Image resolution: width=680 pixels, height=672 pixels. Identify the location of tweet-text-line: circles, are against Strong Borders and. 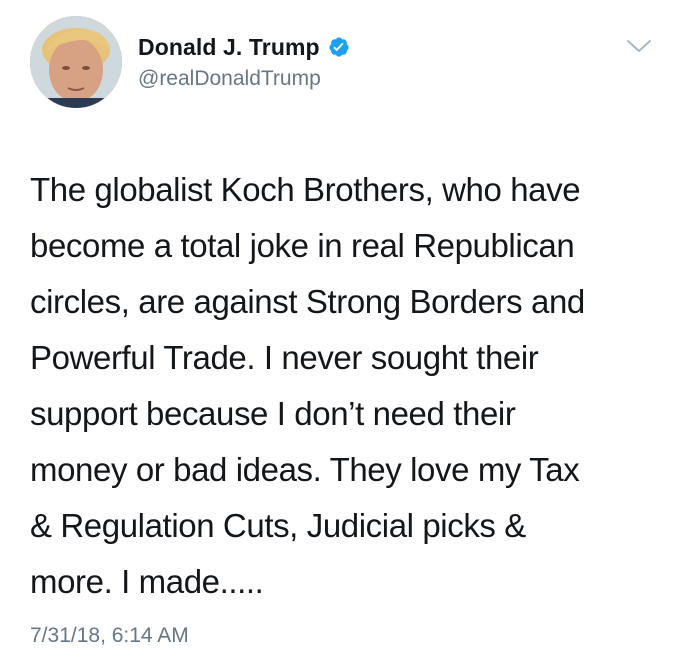
(307, 301).